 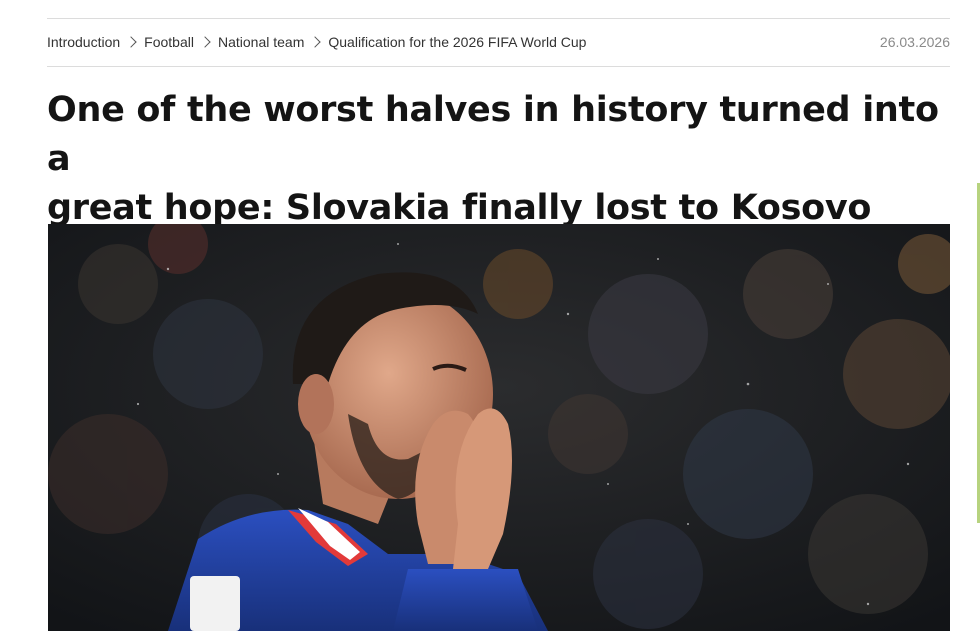 What do you see at coordinates (169, 42) in the screenshot?
I see `breadcrumb-item-football: Football` at bounding box center [169, 42].